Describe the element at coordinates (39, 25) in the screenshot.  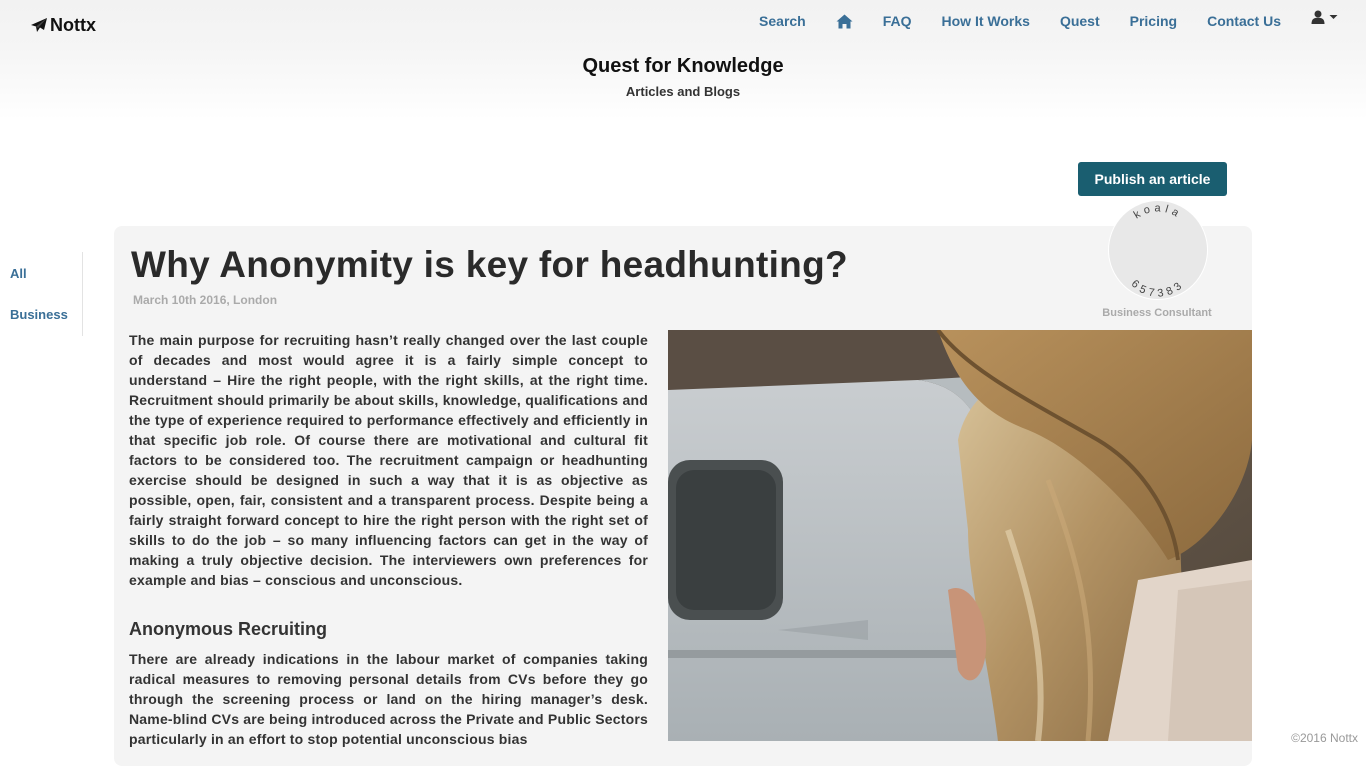
I see `paper-plane-icon` at that location.